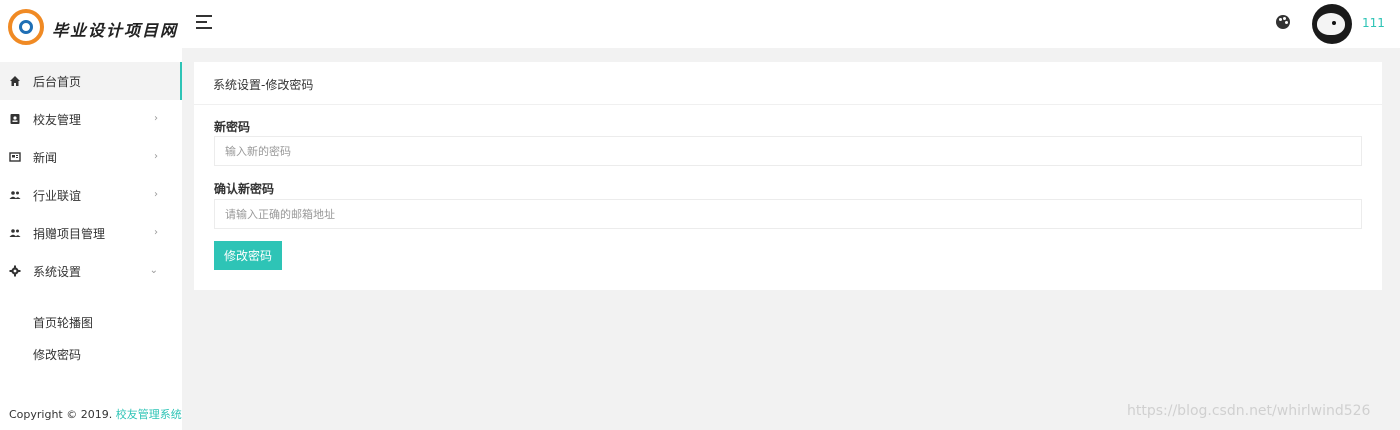 The height and width of the screenshot is (430, 1400). What do you see at coordinates (153, 270) in the screenshot?
I see `chevron-down-icon: ⌄` at bounding box center [153, 270].